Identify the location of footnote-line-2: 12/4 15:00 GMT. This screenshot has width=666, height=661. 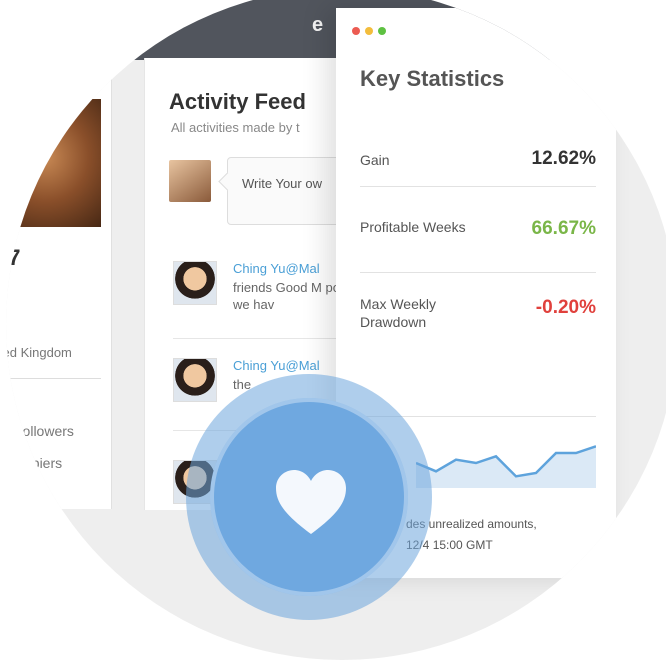
(449, 545).